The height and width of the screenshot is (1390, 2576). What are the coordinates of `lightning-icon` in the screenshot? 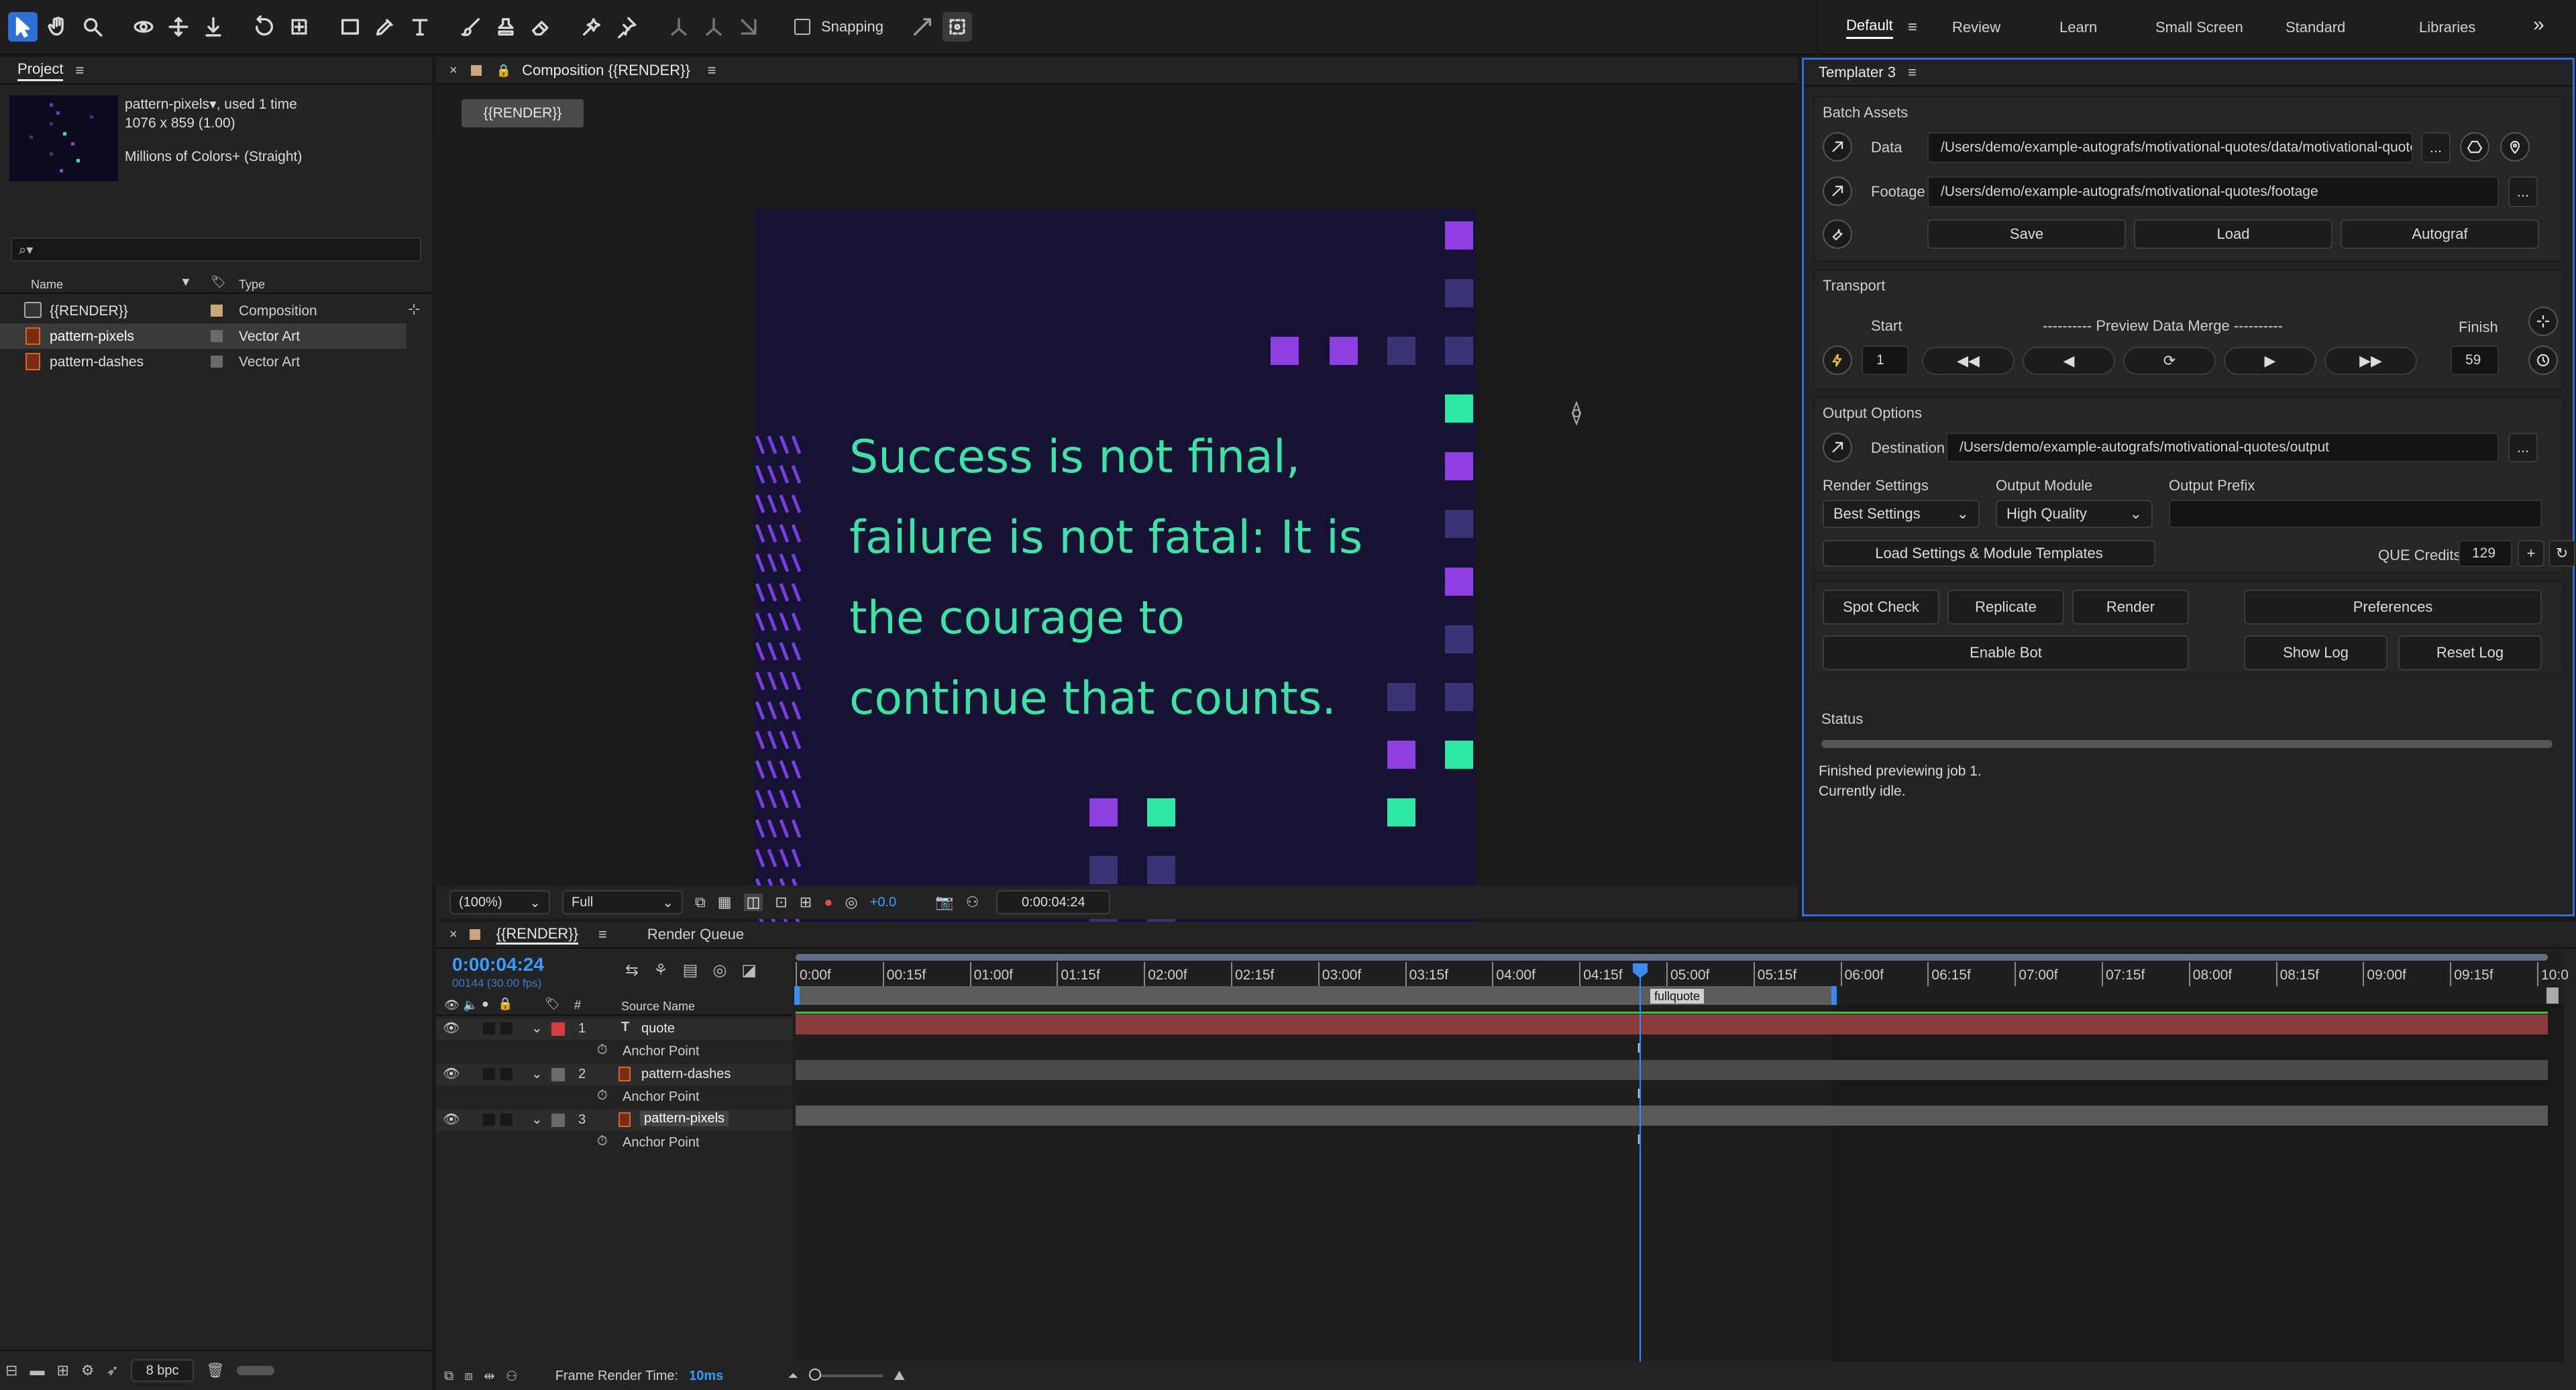 It's located at (1837, 360).